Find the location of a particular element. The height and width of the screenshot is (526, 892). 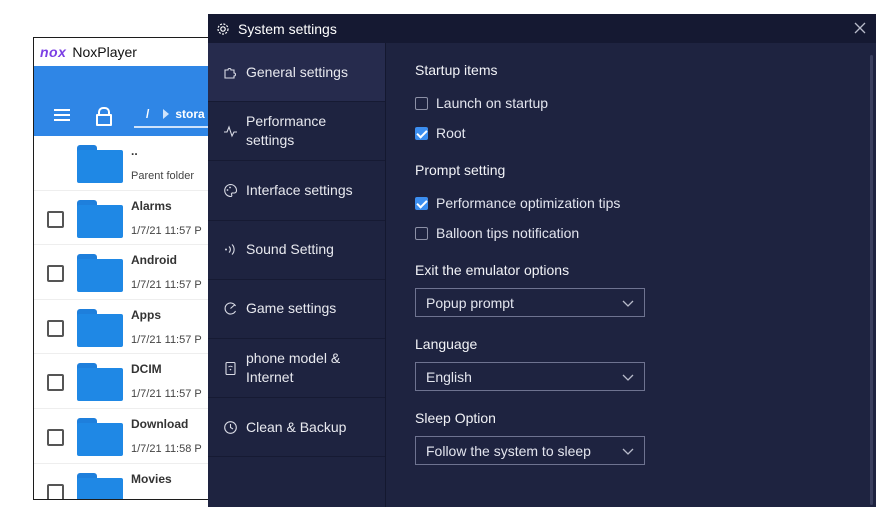

language-heading: Language is located at coordinates (446, 344).